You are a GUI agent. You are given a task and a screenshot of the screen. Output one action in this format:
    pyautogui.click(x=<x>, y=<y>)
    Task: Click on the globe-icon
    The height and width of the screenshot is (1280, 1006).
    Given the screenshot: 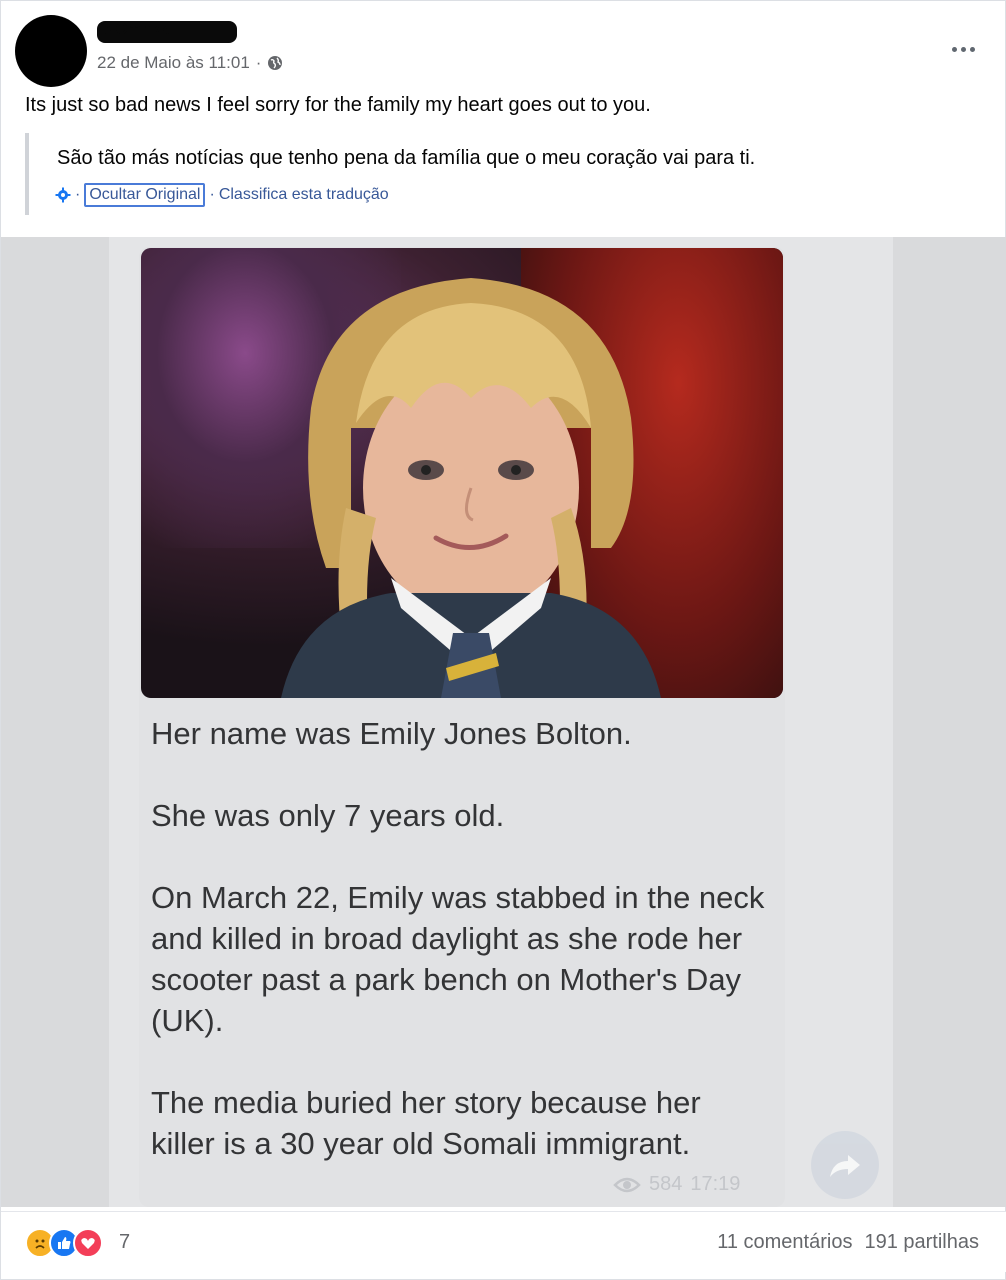 What is the action you would take?
    pyautogui.click(x=275, y=63)
    